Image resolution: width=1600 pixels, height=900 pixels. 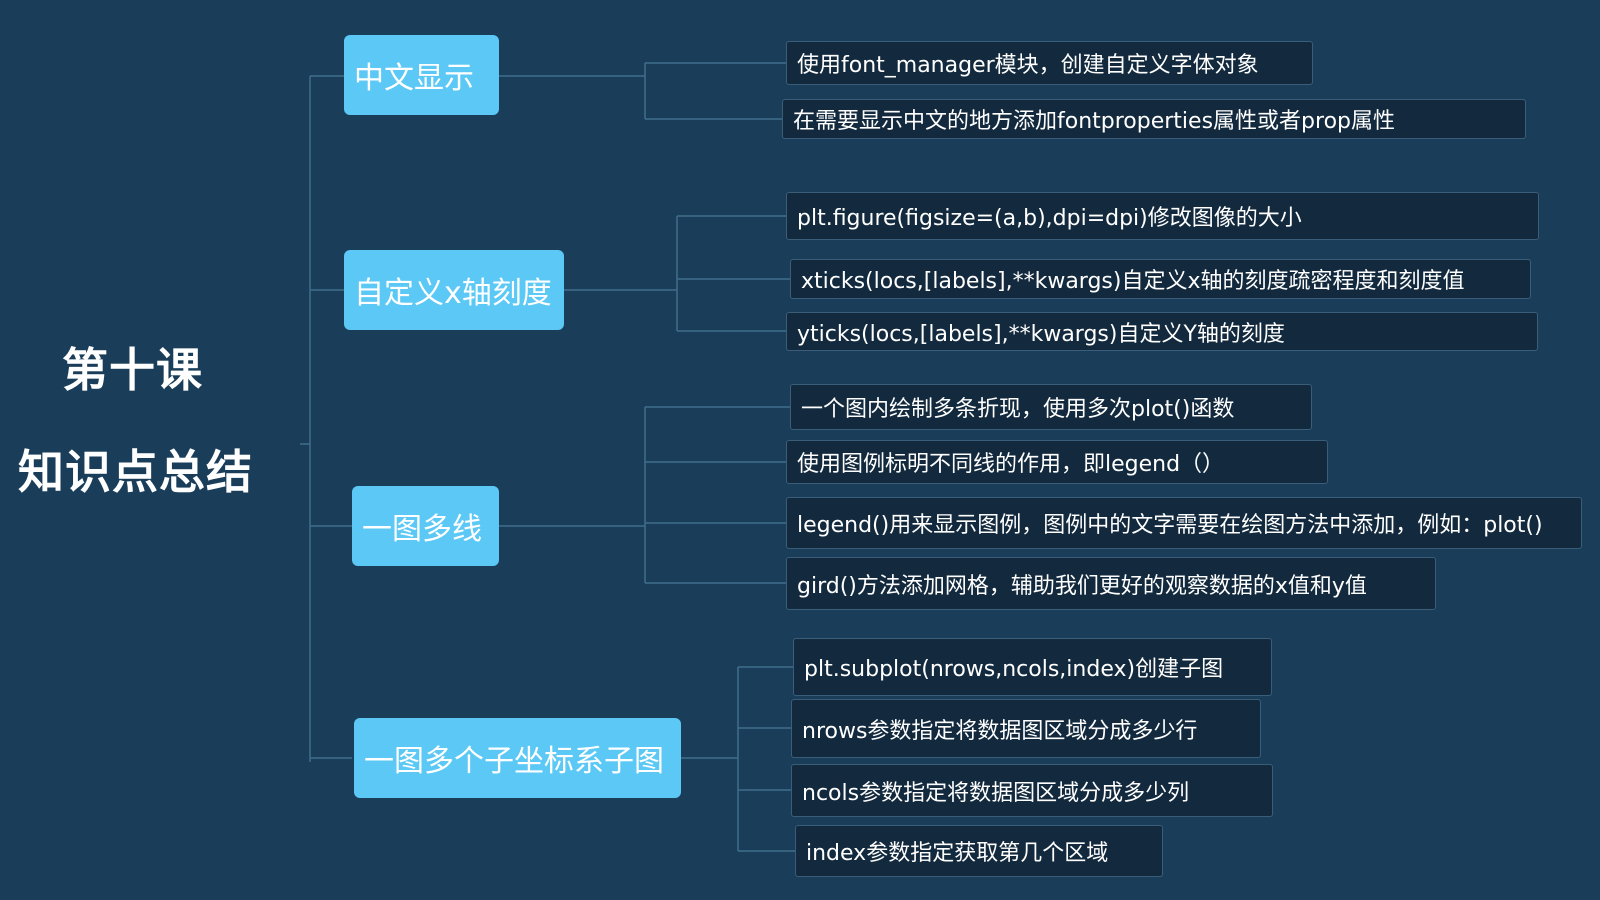 What do you see at coordinates (517, 758) in the screenshot?
I see `branch-subplots: 一图多个子坐标系子图` at bounding box center [517, 758].